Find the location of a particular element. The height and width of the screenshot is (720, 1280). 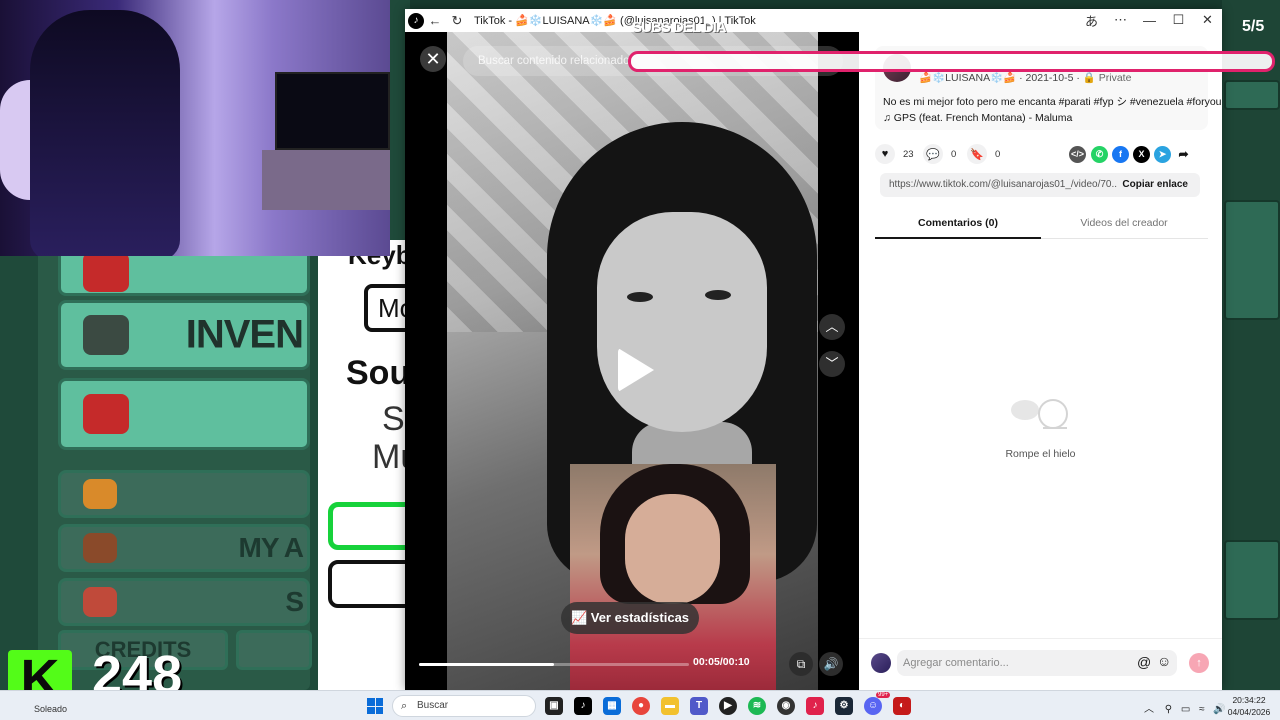

tiktok-taskbar-icon: ♪ is located at coordinates (583, 706).